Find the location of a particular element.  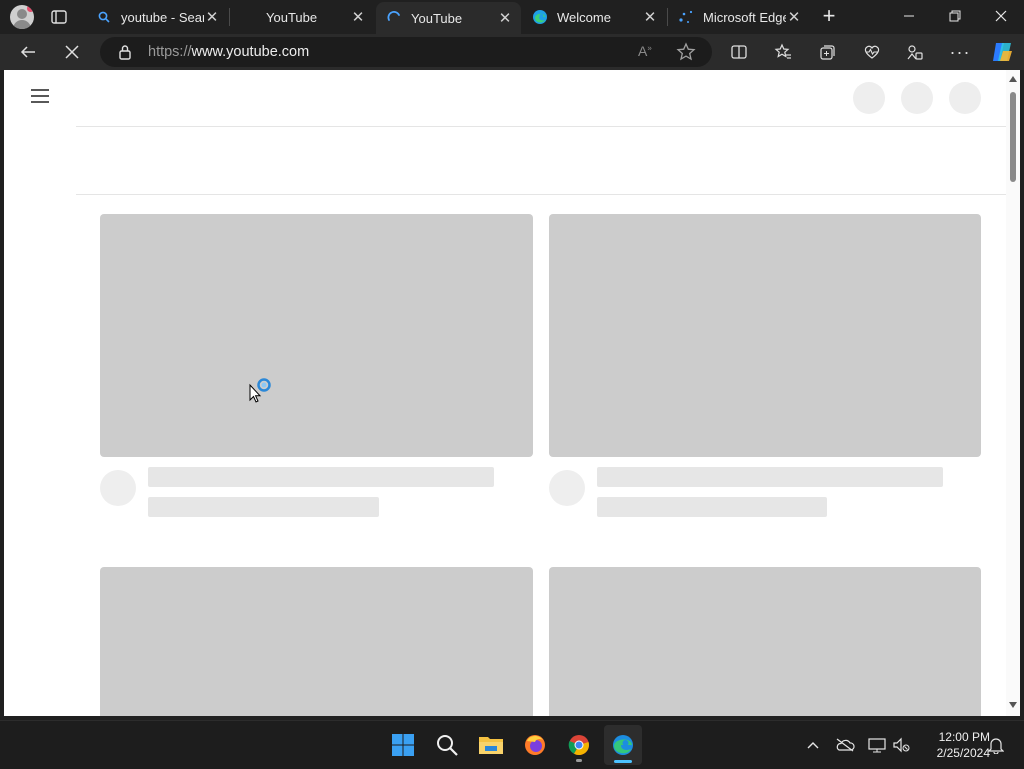

onedrive-icon is located at coordinates (845, 745).